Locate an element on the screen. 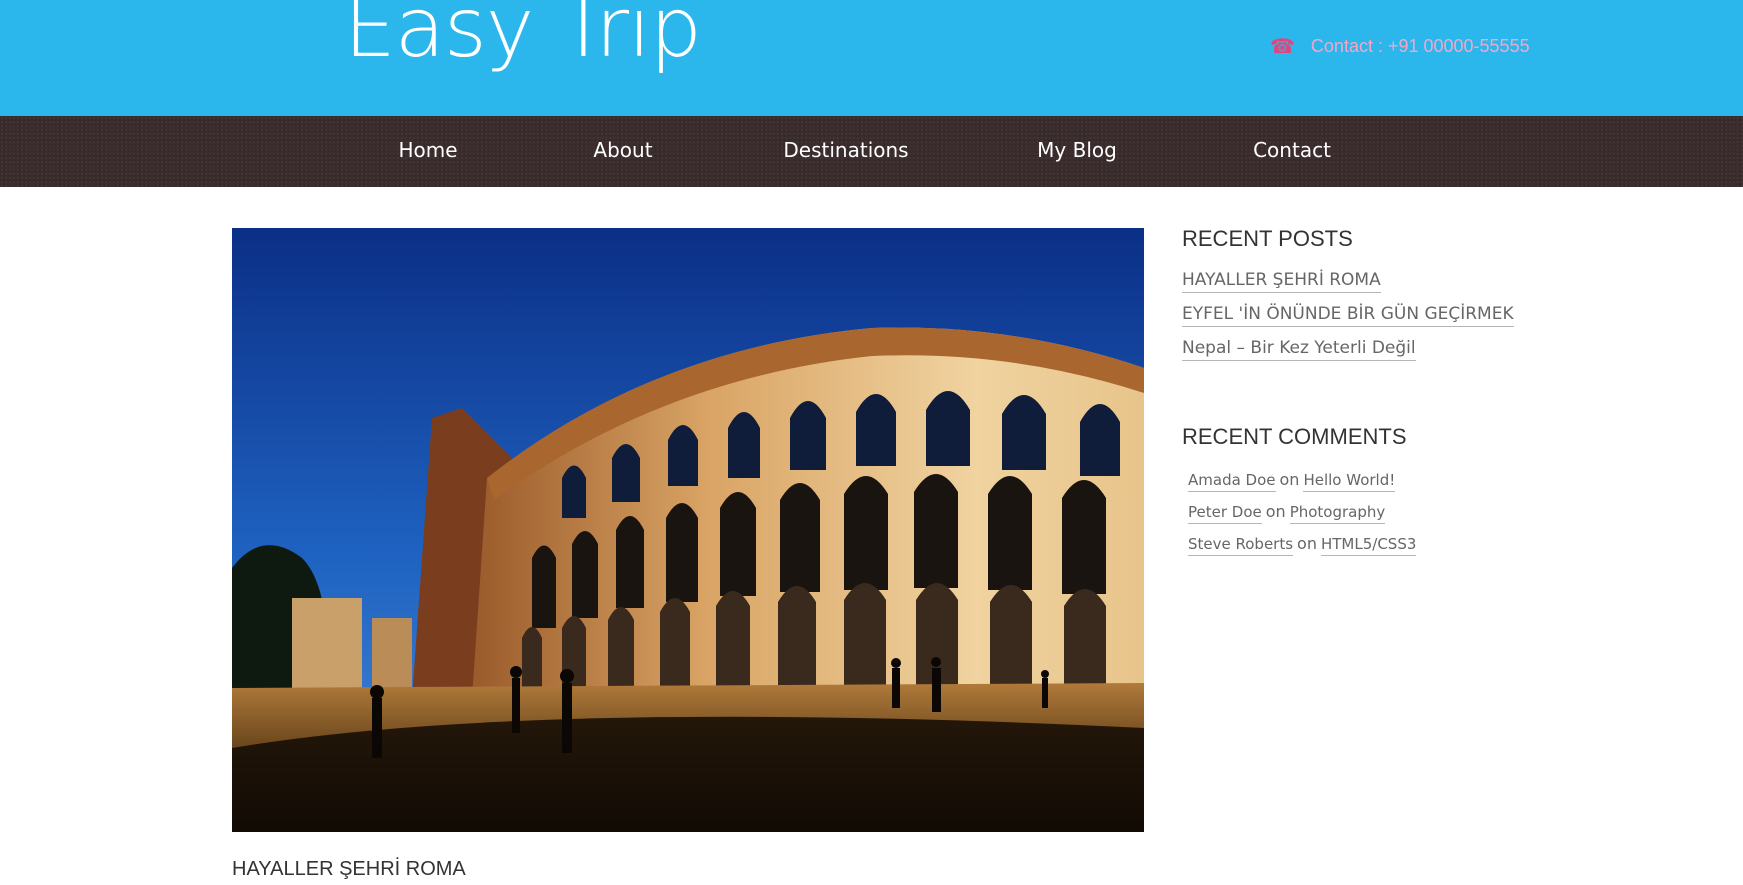  comment-post-link: Hello World! is located at coordinates (1349, 481).